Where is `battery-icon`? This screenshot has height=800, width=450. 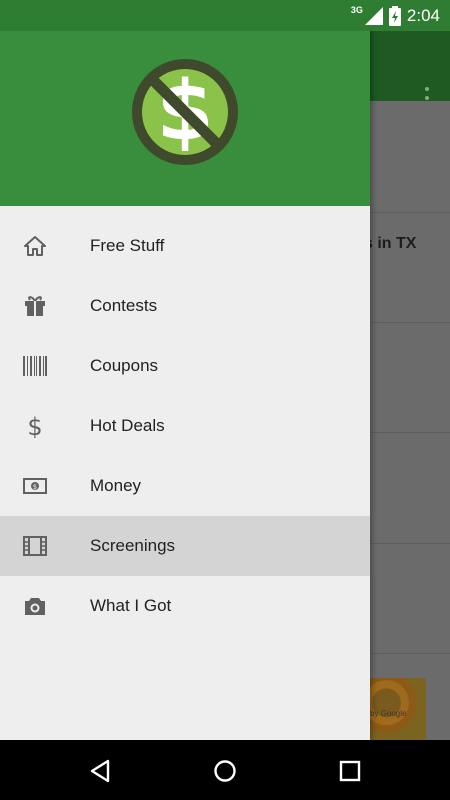
battery-icon is located at coordinates (394, 16).